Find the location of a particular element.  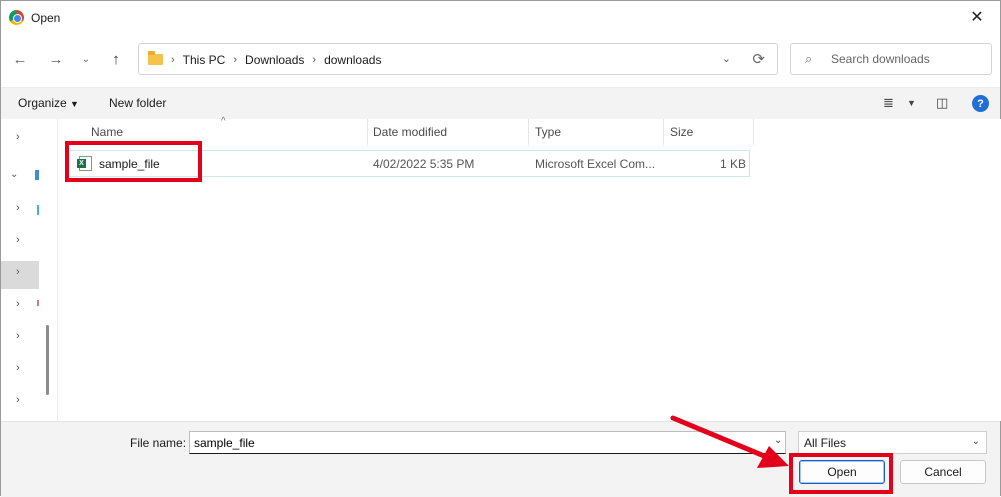

preview-pane-icon: ◫ is located at coordinates (942, 103).